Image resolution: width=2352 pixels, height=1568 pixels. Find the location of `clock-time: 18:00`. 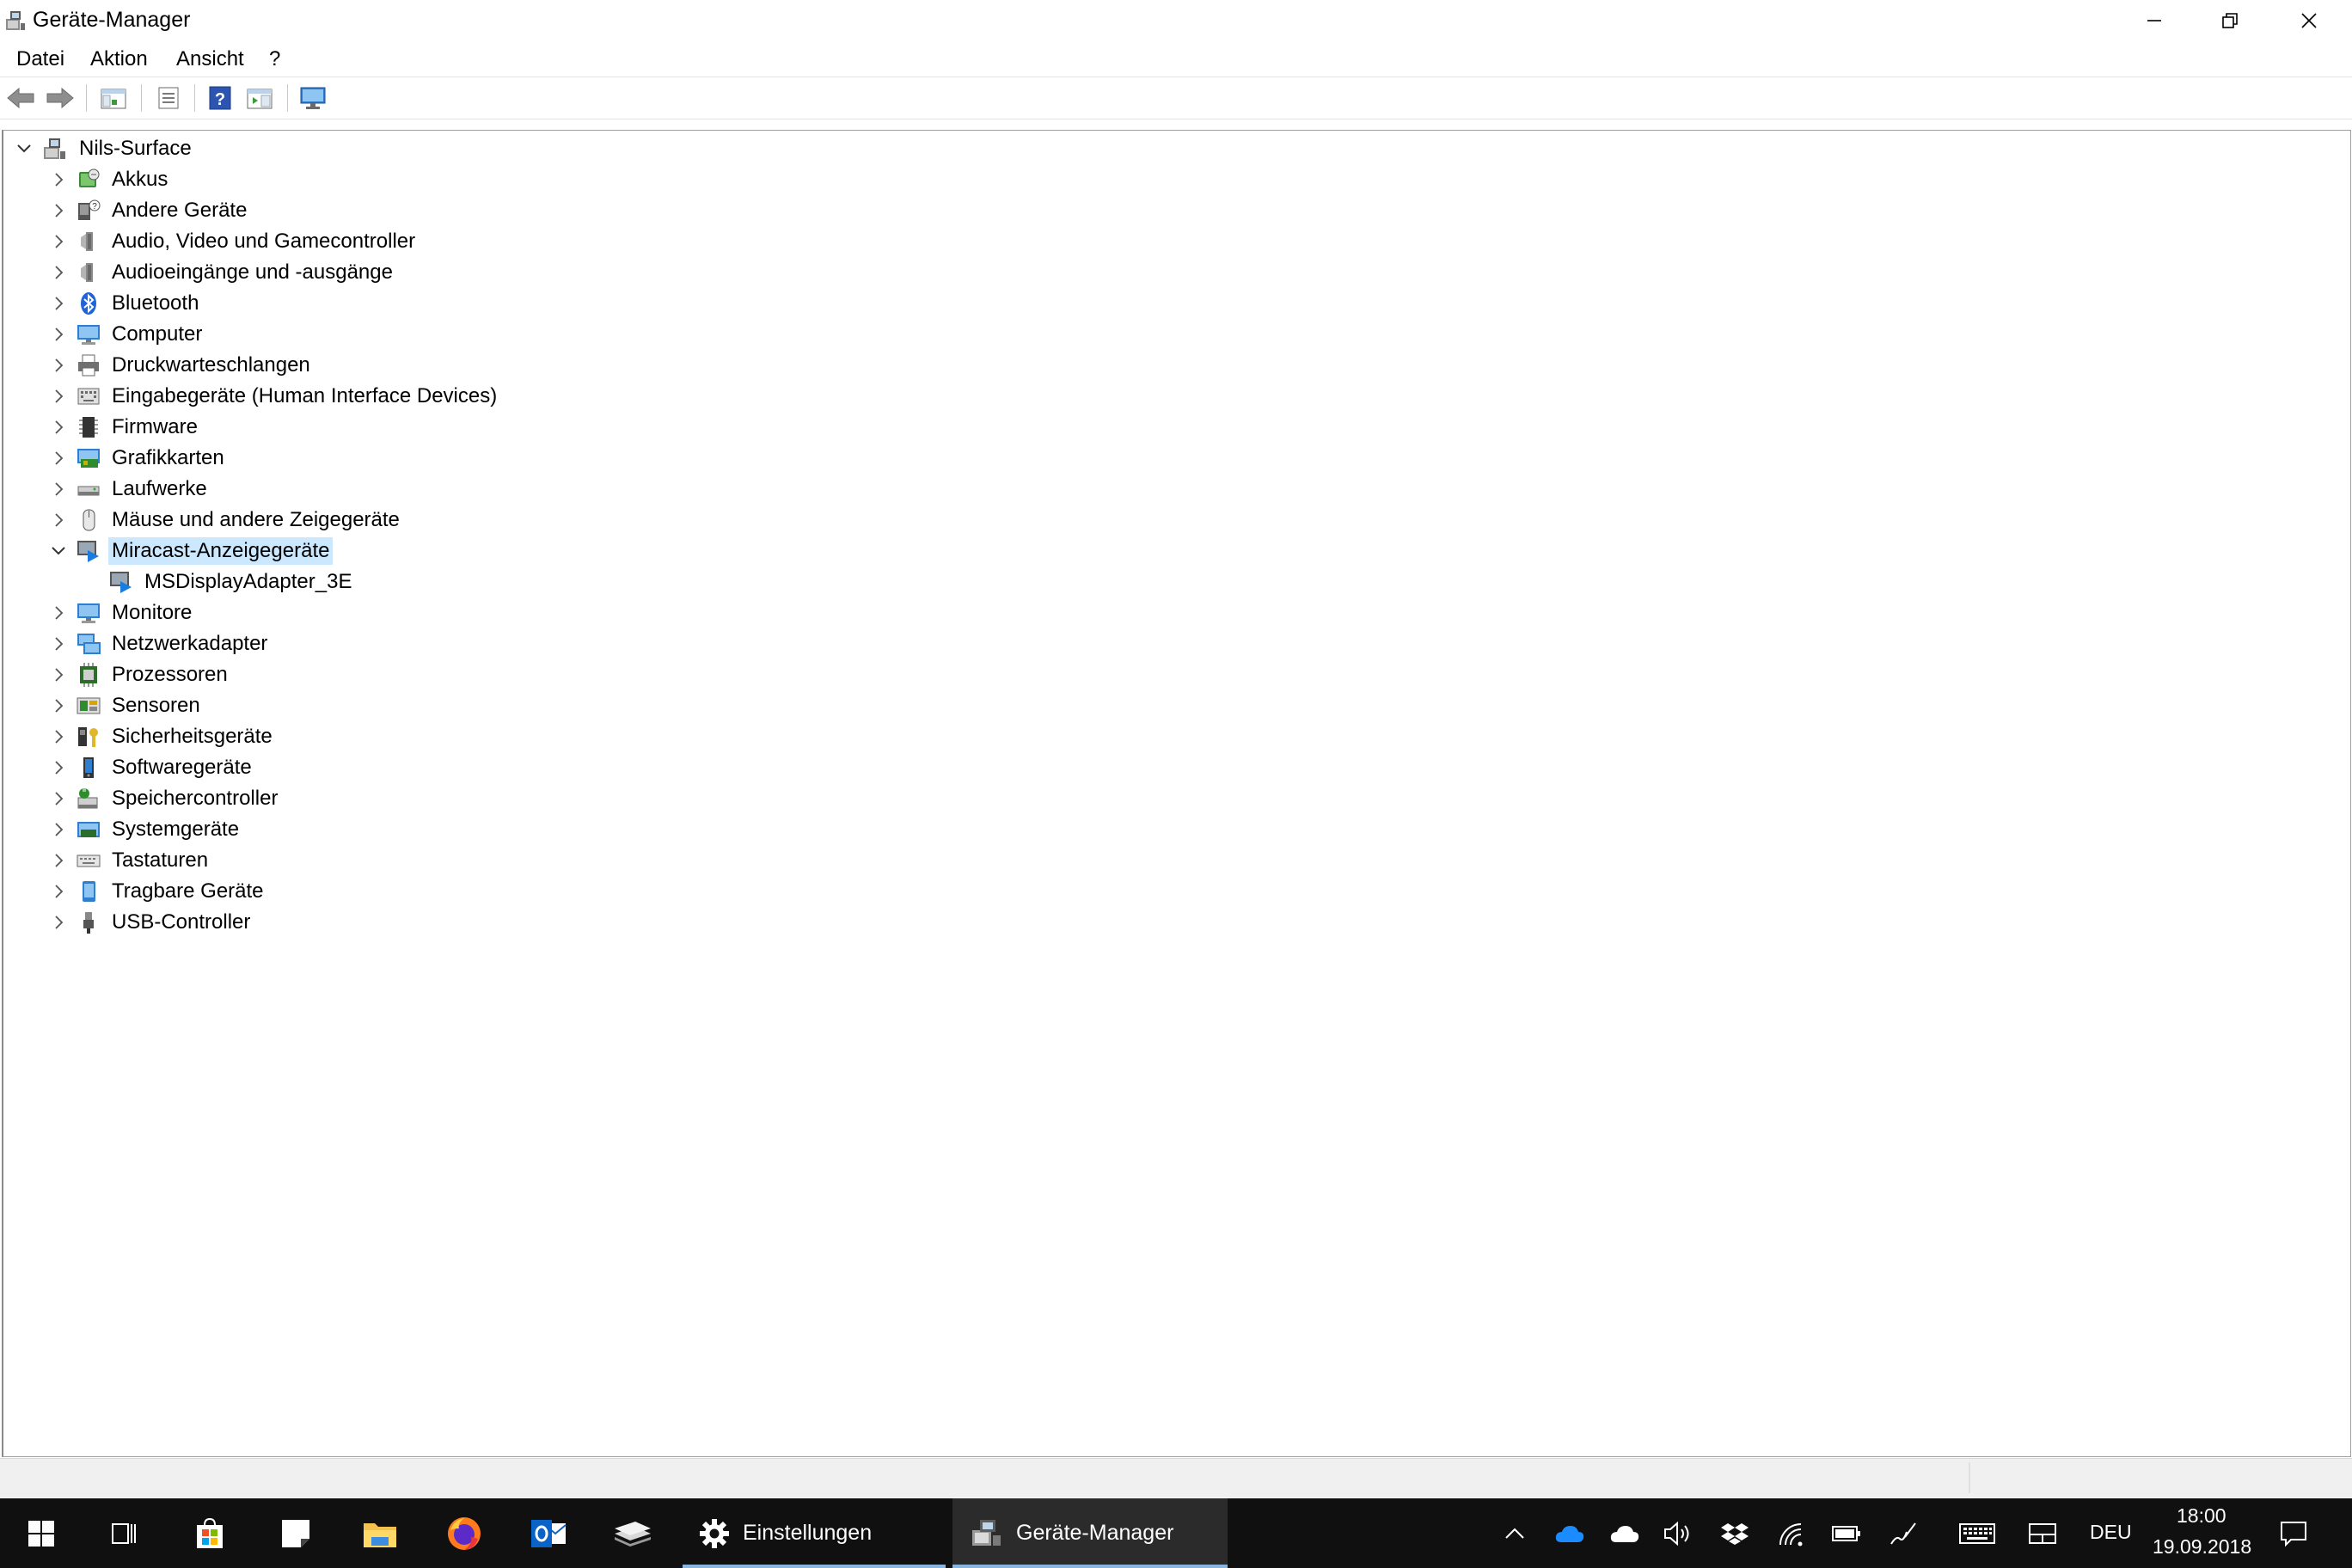

clock-time: 18:00 is located at coordinates (2201, 1516).